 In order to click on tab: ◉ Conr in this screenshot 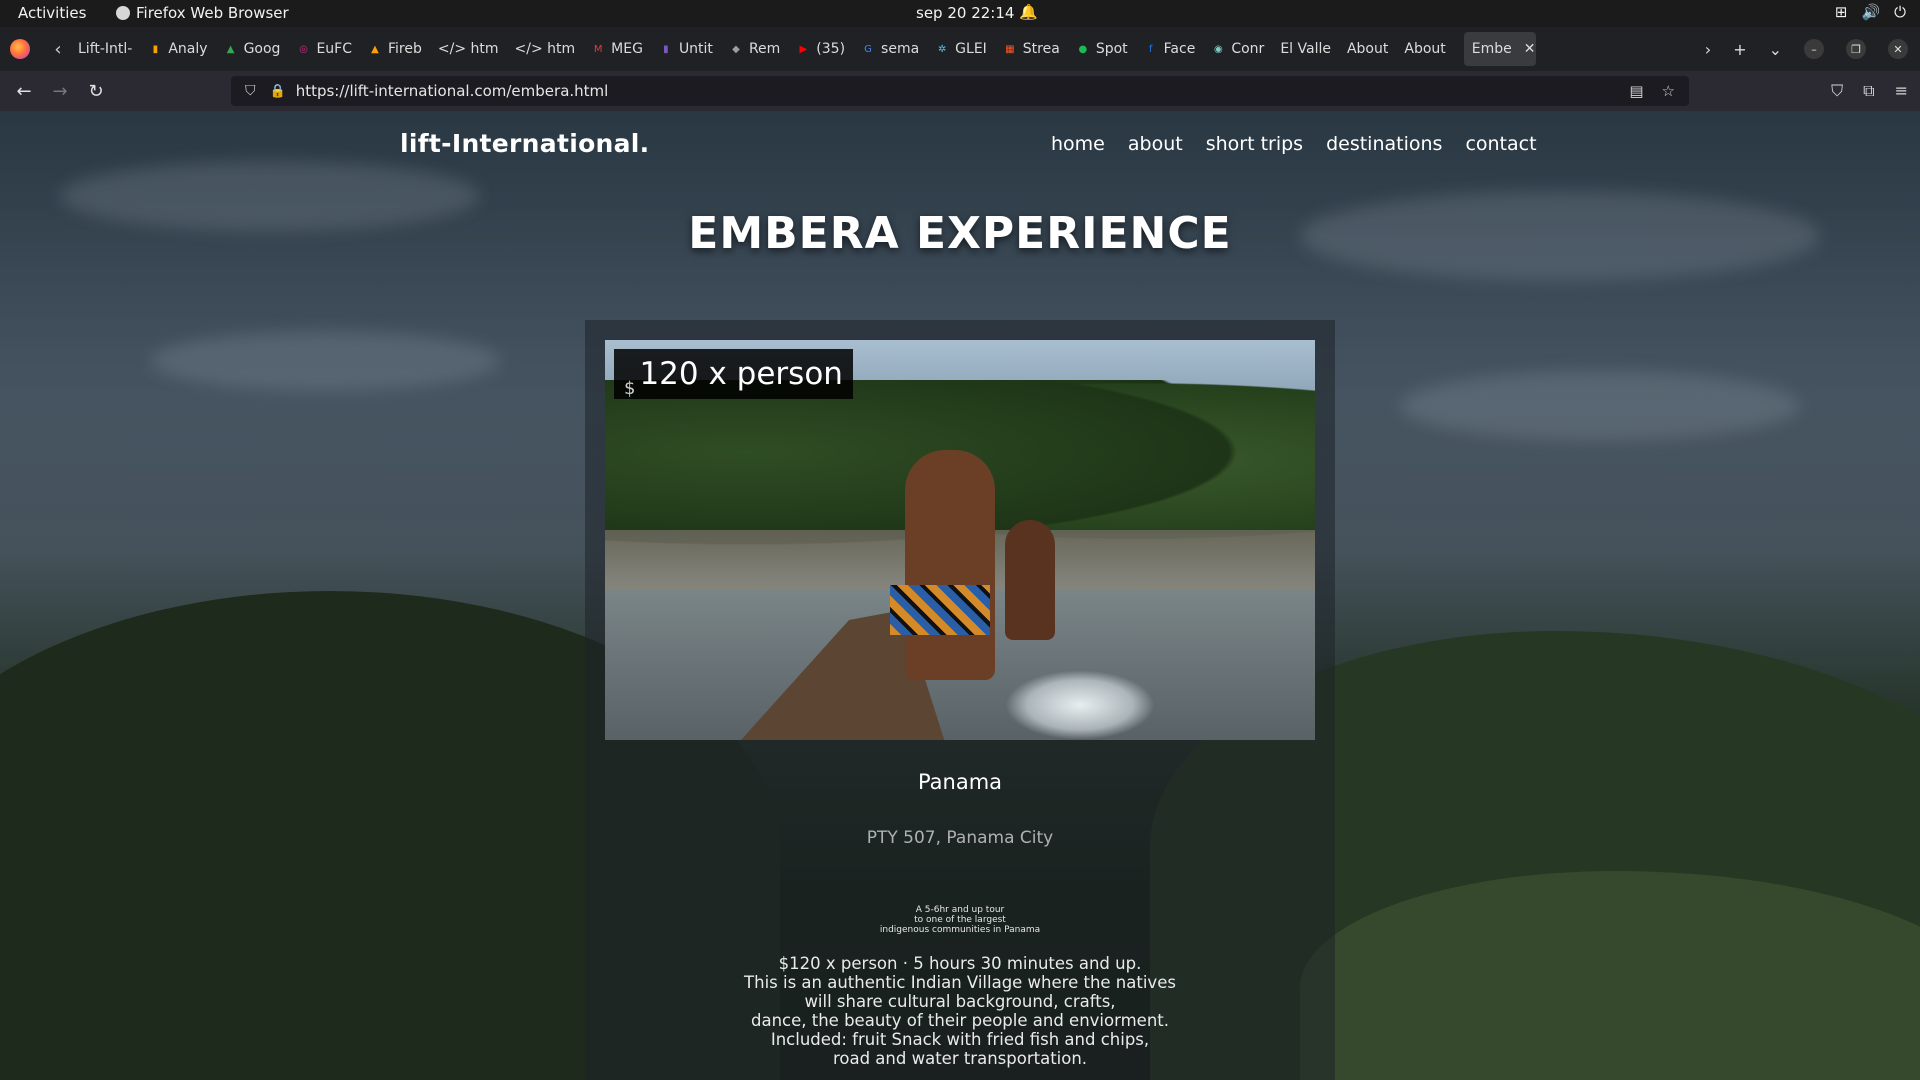, I will do `click(1237, 49)`.